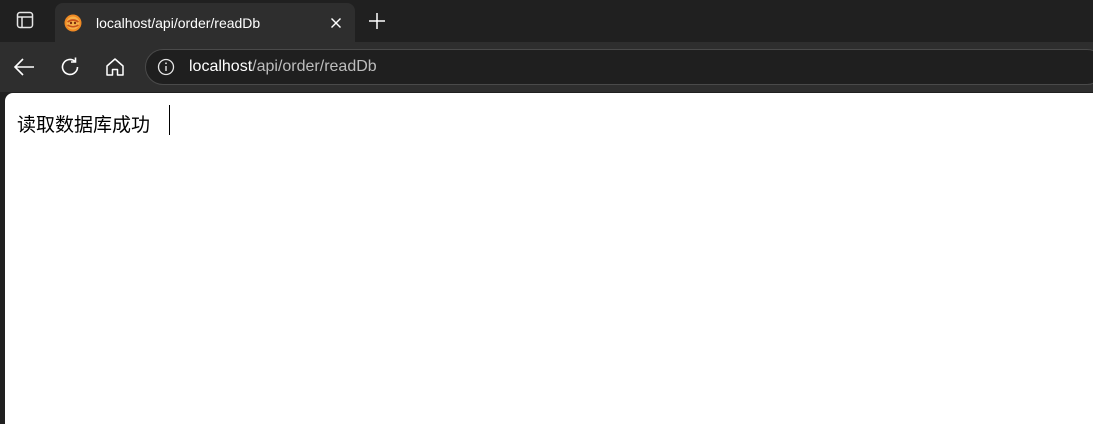 The image size is (1093, 424). I want to click on toolbar: localhost/api/order/readDb, so click(546, 67).